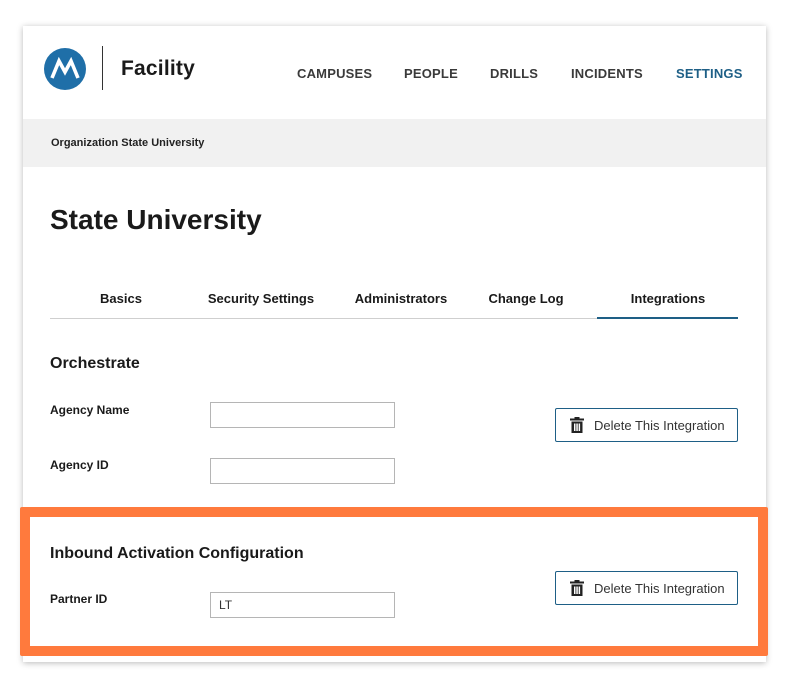 The image size is (787, 689). I want to click on tab-integrations: Integrations, so click(668, 298).